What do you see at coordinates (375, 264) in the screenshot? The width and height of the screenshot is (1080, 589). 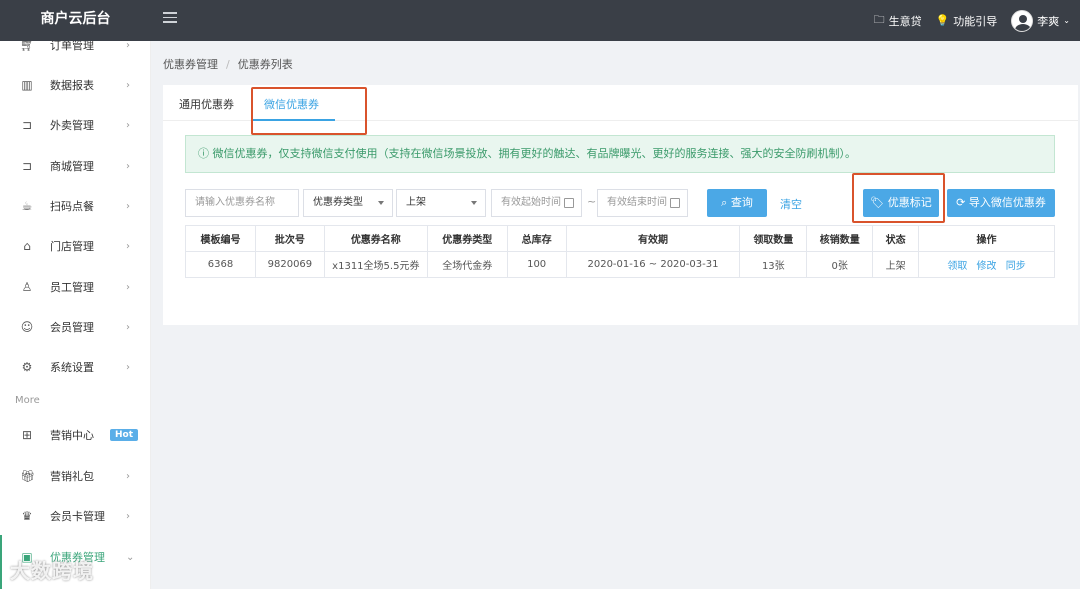 I see `cell-coupon-name: x1311全场5.5元券` at bounding box center [375, 264].